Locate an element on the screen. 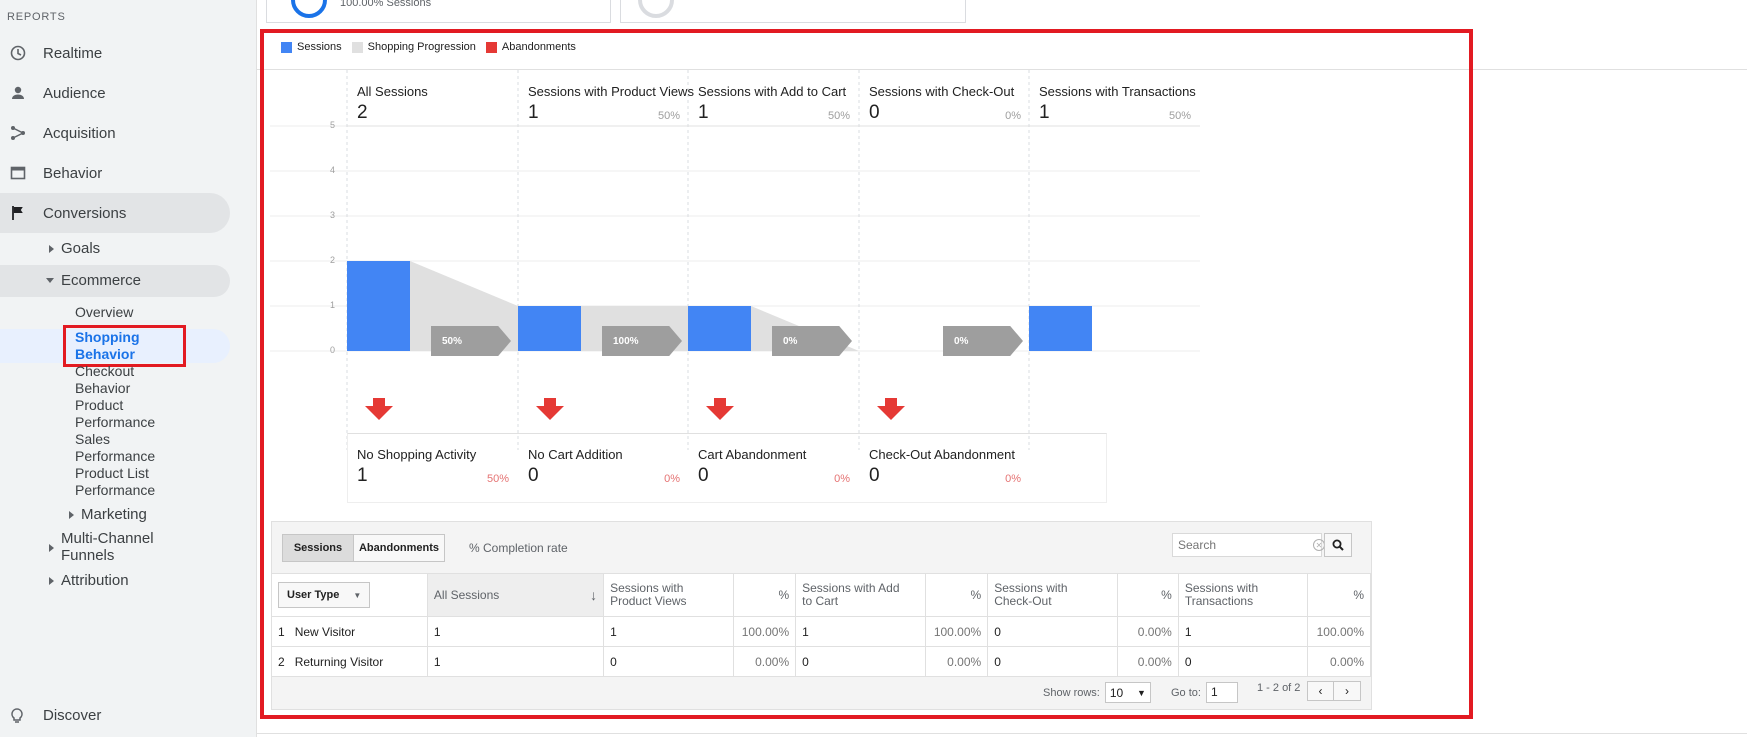  summary-card is located at coordinates (793, 11).